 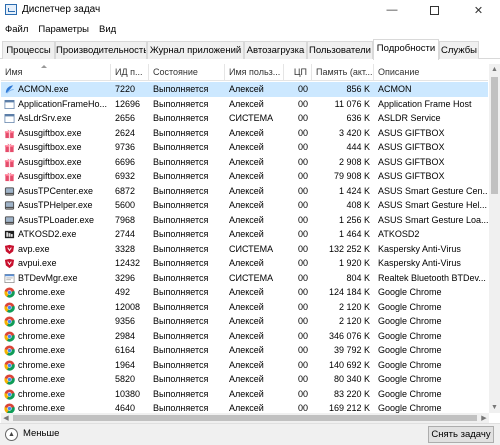 What do you see at coordinates (494, 69) in the screenshot?
I see `scroll-up-icon: ▲` at bounding box center [494, 69].